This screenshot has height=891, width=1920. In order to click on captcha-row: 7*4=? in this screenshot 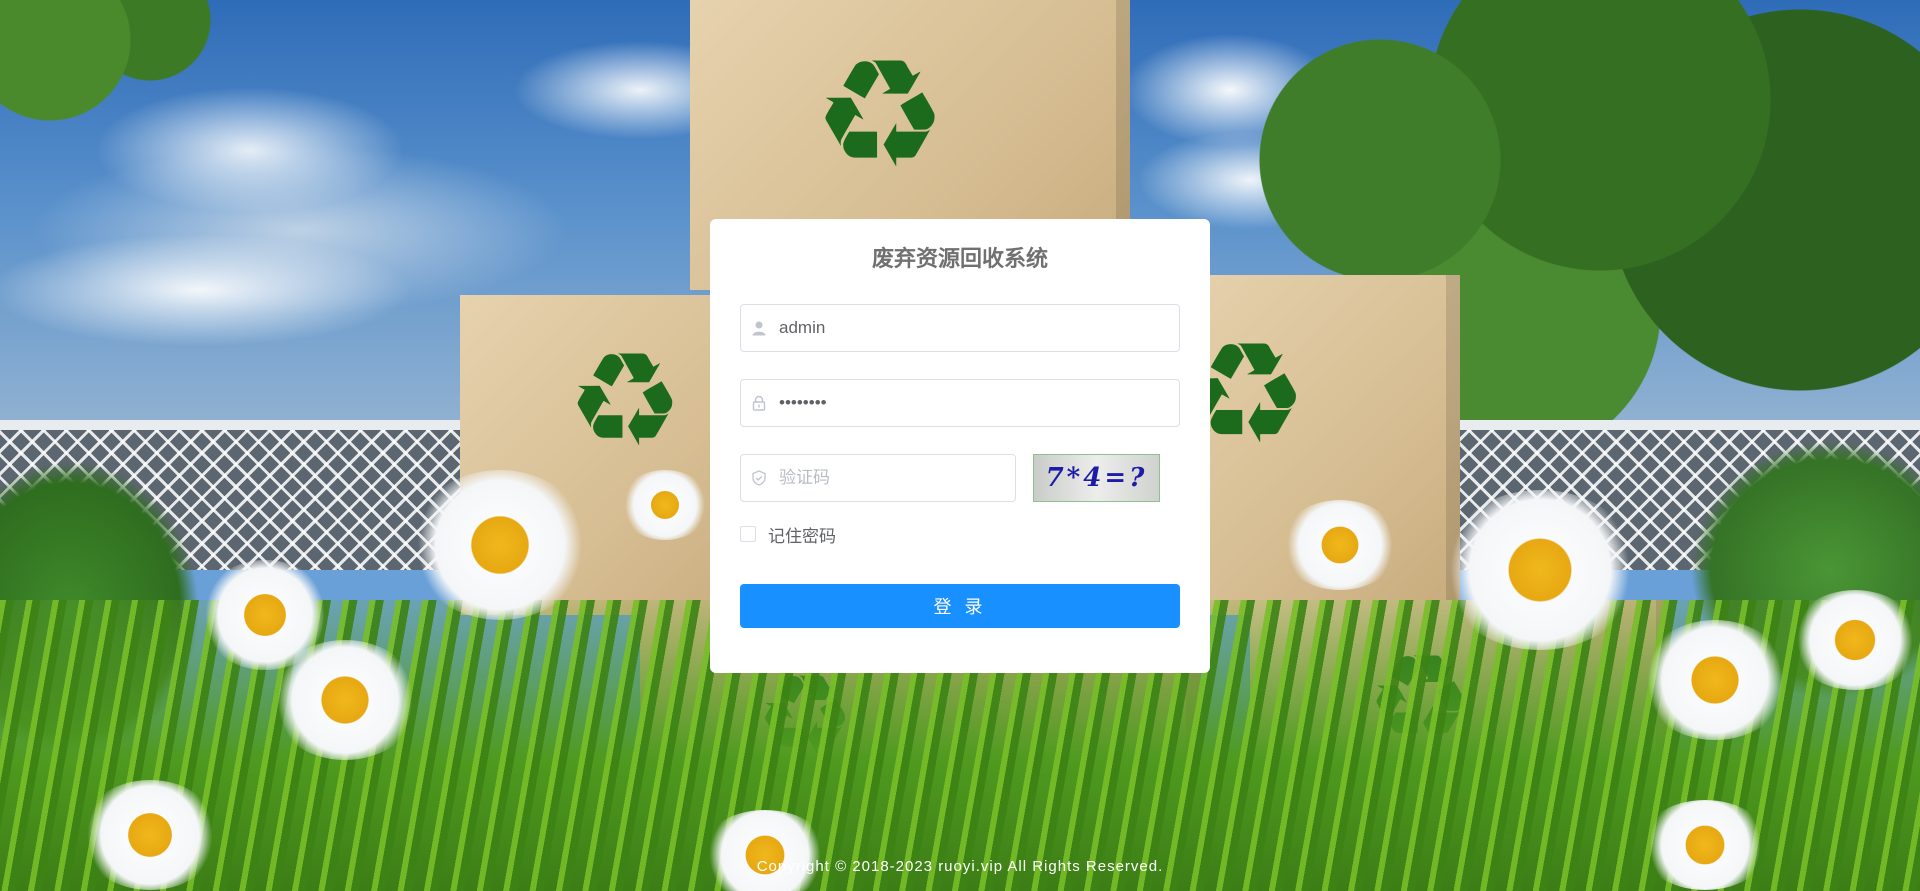, I will do `click(960, 478)`.